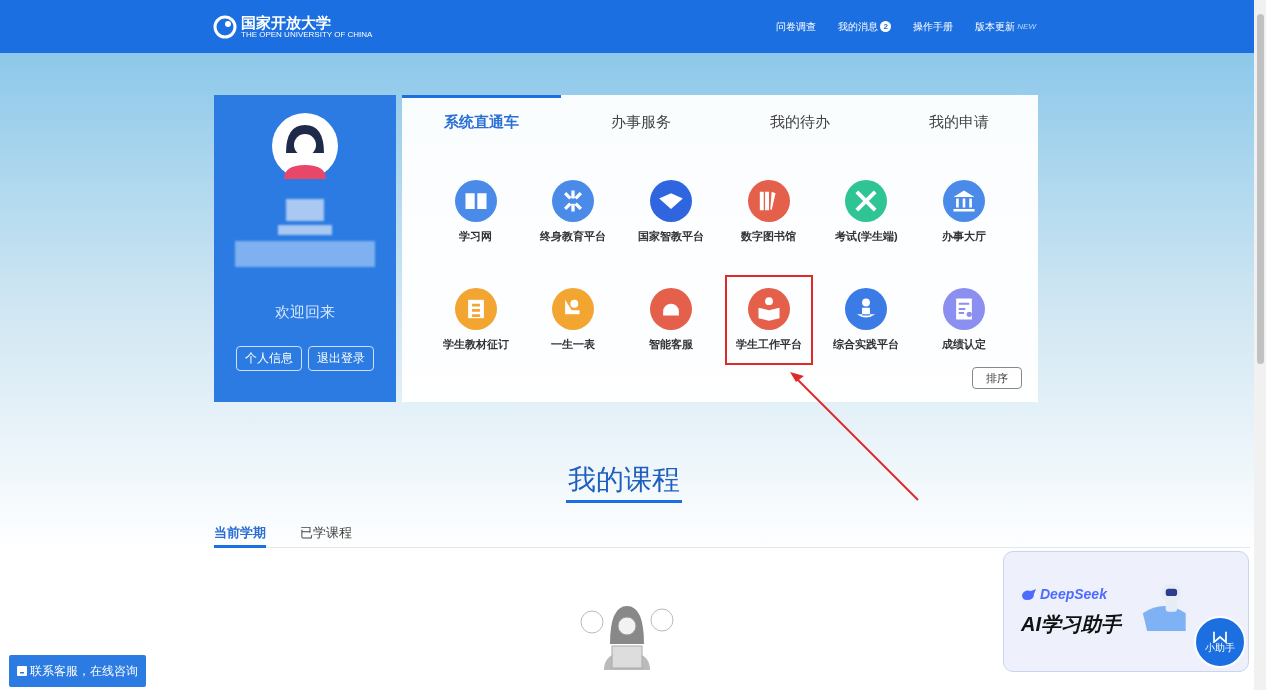 The image size is (1266, 690). Describe the element at coordinates (573, 320) in the screenshot. I see `app-tile: 一生一表` at that location.